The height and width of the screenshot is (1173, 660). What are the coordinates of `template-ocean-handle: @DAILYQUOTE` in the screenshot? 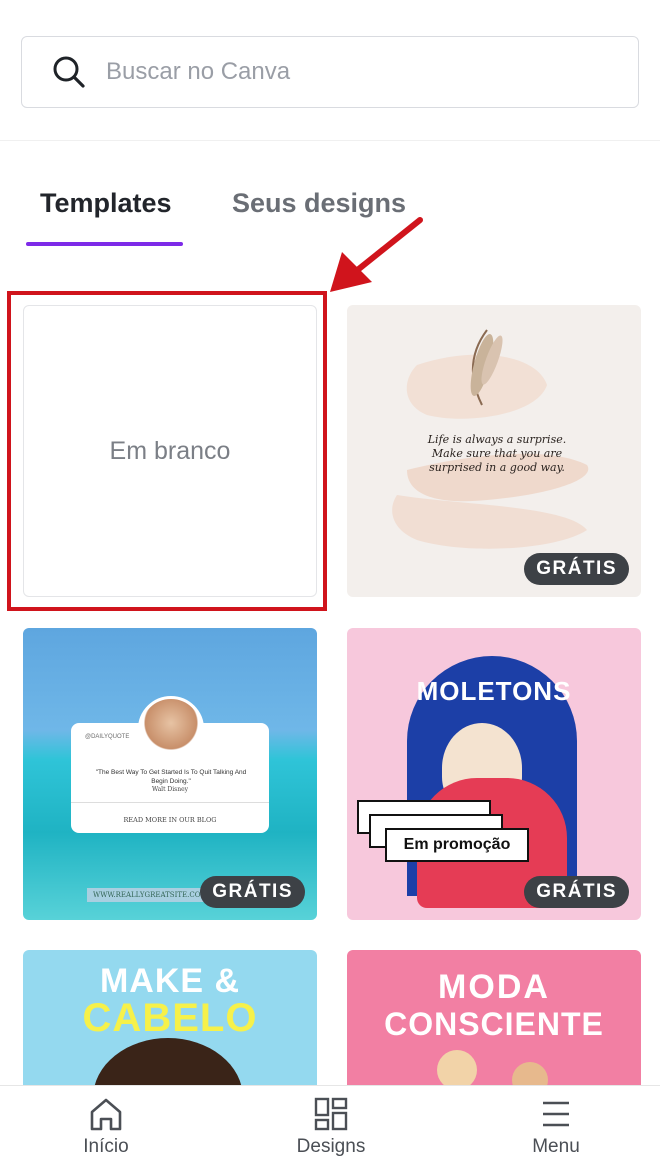 It's located at (107, 737).